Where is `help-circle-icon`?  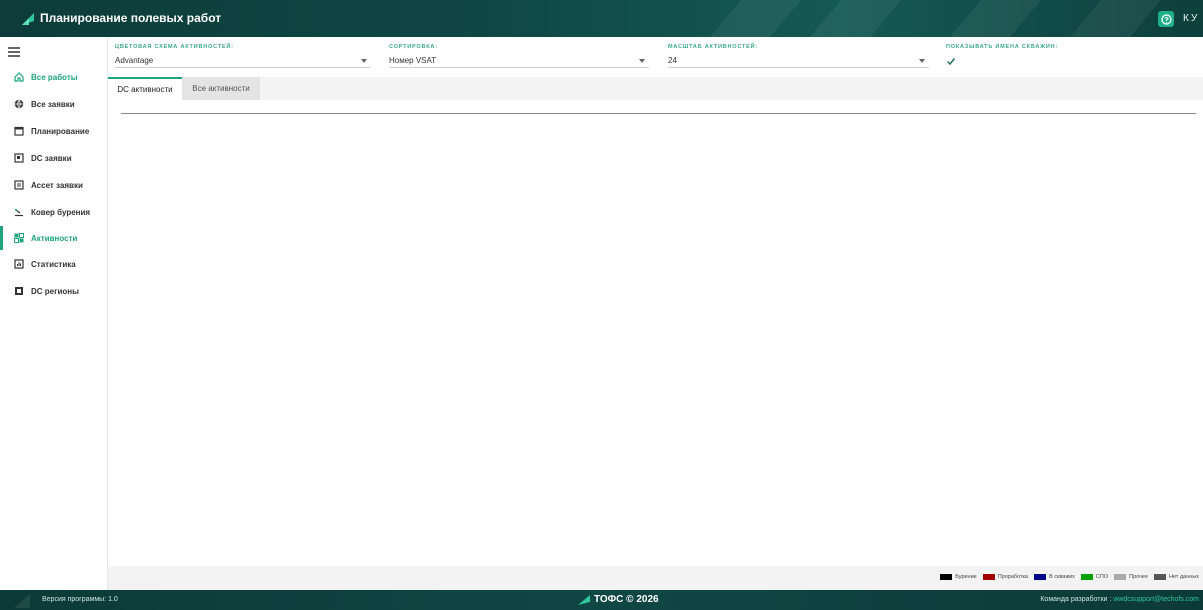 help-circle-icon is located at coordinates (1166, 19).